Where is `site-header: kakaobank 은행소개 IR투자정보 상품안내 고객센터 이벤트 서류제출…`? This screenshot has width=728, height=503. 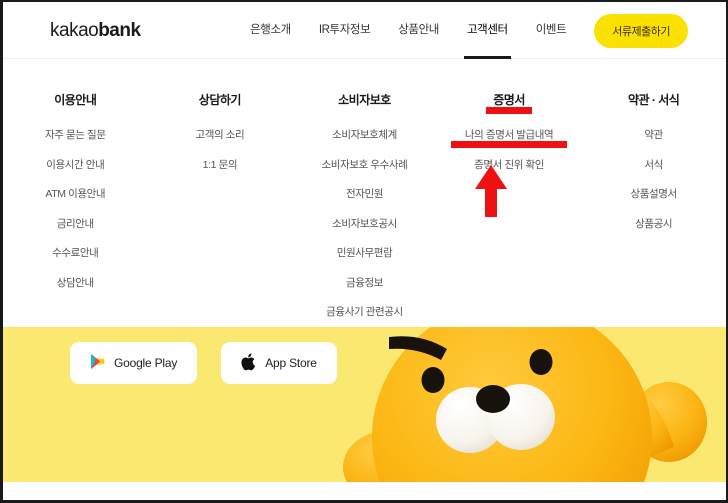 site-header: kakaobank 은행소개 IR투자정보 상품안내 고객센터 이벤트 서류제출… is located at coordinates (364, 30).